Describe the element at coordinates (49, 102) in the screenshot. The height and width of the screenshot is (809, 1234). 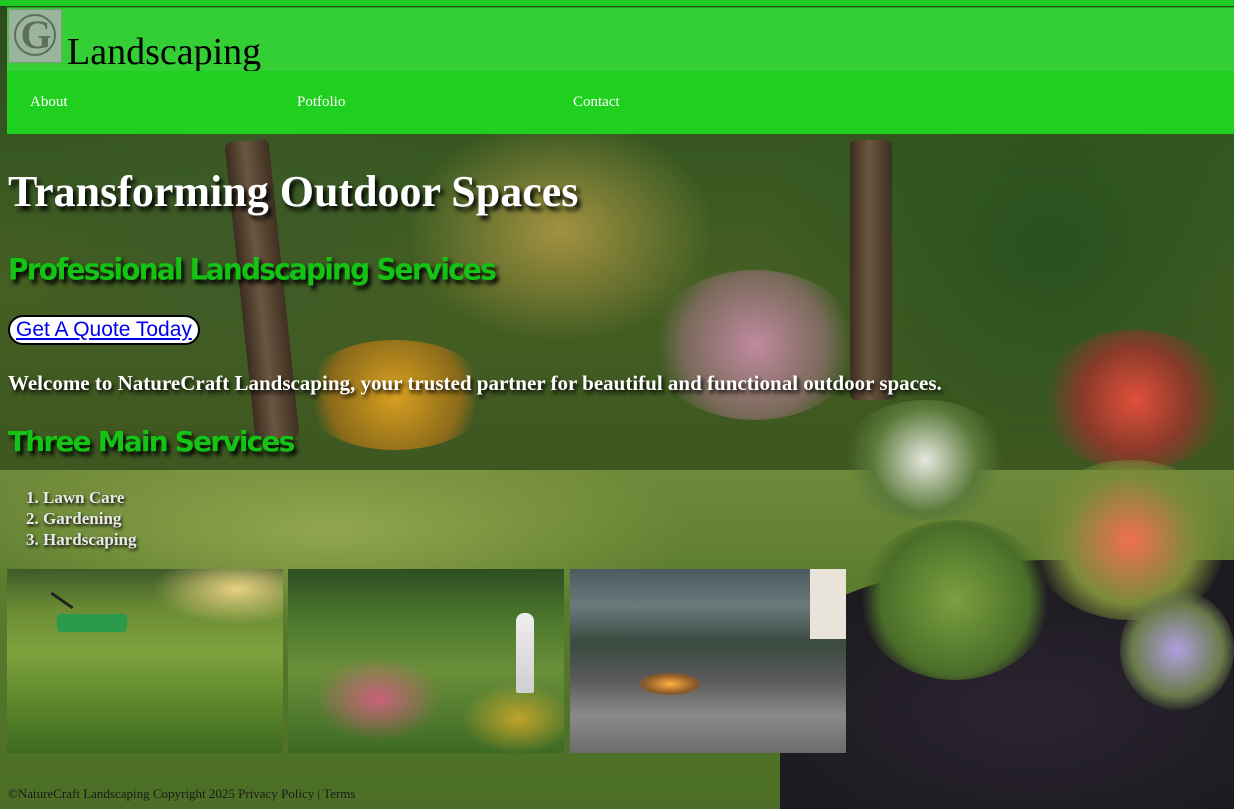
I see `nav-link-about: About` at that location.